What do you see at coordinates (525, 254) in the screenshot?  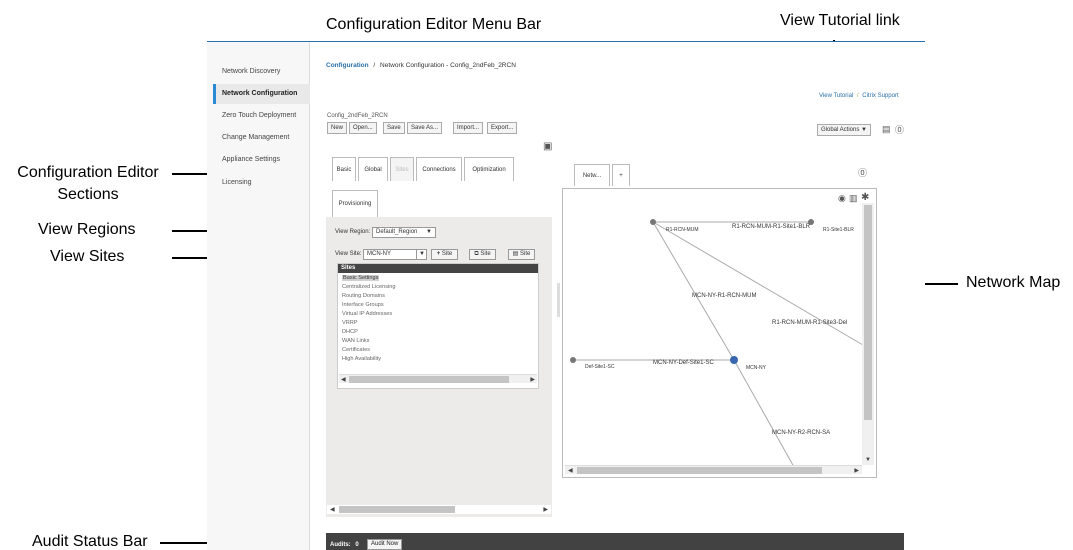 I see `delete-site-label: Site` at bounding box center [525, 254].